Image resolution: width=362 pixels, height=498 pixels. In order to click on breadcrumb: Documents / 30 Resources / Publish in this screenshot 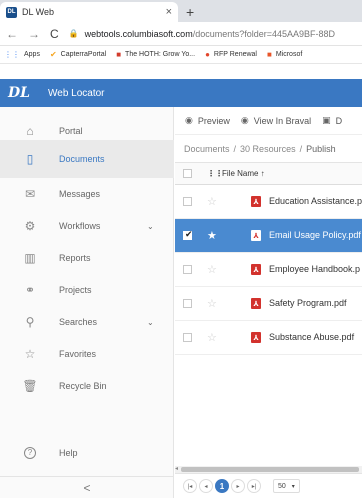, I will do `click(268, 149)`.